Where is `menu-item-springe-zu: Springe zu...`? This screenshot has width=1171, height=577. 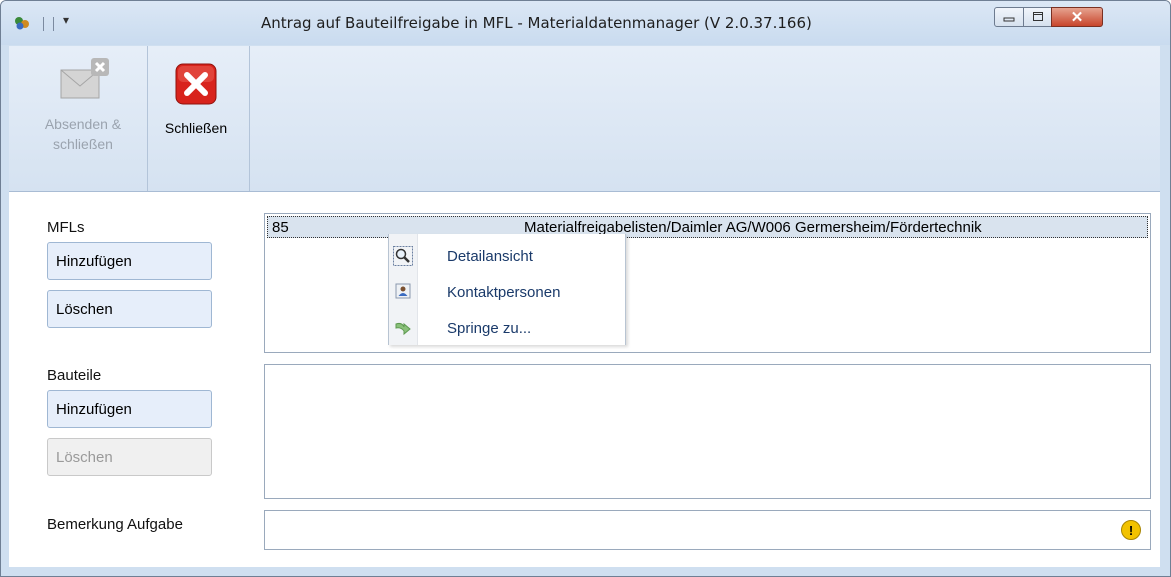 menu-item-springe-zu: Springe zu... is located at coordinates (507, 328).